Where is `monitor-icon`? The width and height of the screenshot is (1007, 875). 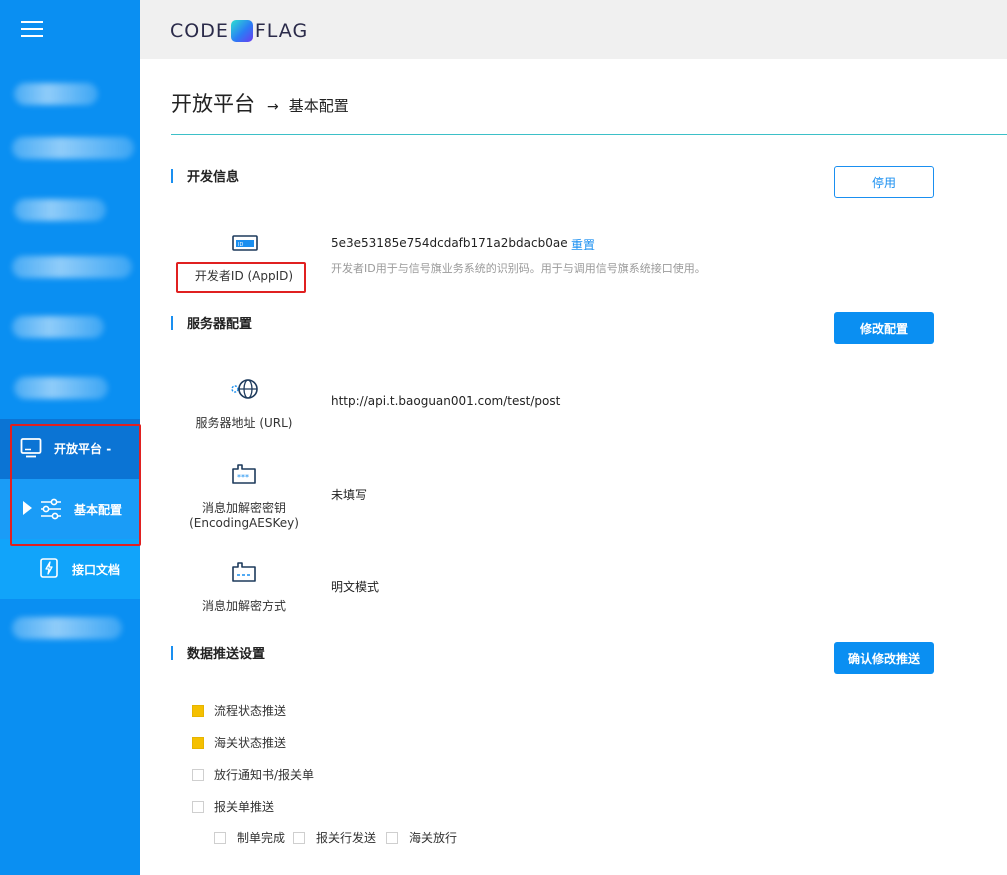 monitor-icon is located at coordinates (31, 448).